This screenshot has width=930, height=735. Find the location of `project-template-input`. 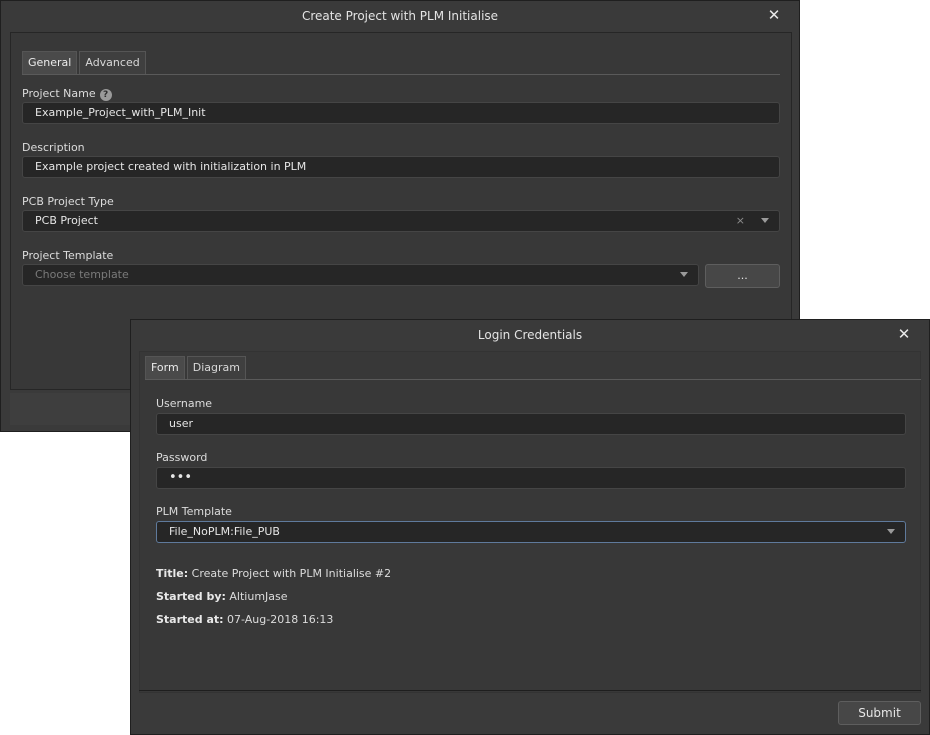

project-template-input is located at coordinates (360, 275).